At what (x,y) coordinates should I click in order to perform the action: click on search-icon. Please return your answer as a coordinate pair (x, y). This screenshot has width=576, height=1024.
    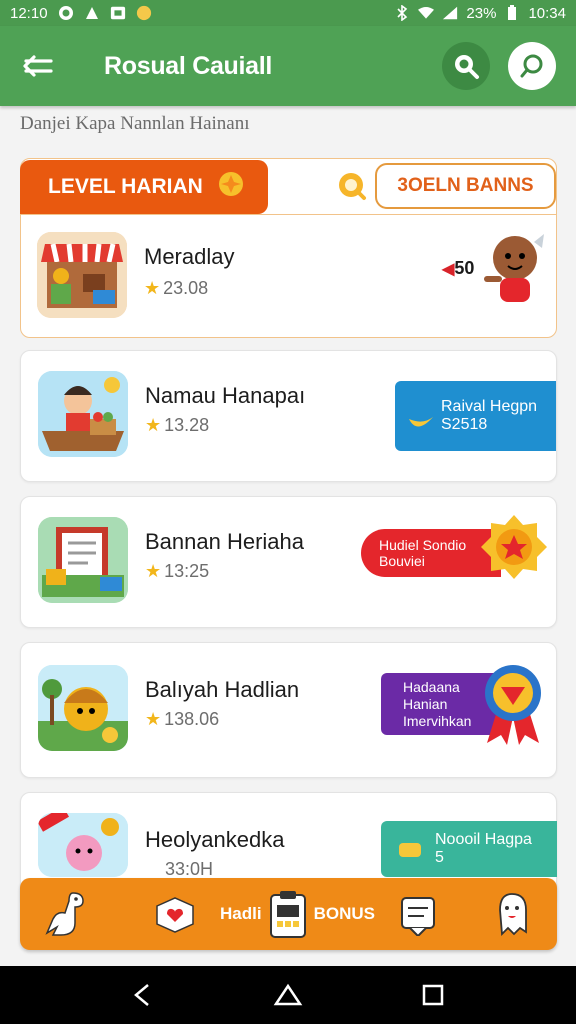
    Looking at the image, I should click on (467, 67).